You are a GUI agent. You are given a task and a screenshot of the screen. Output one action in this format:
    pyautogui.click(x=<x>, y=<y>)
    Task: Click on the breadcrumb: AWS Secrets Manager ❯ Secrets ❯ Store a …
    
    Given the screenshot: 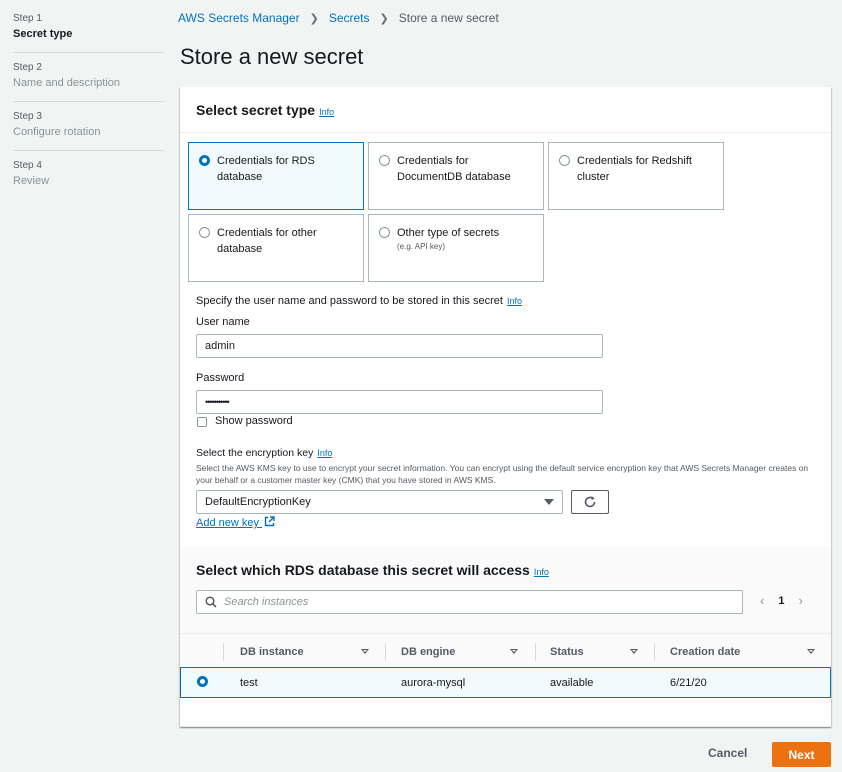 What is the action you would take?
    pyautogui.click(x=338, y=18)
    